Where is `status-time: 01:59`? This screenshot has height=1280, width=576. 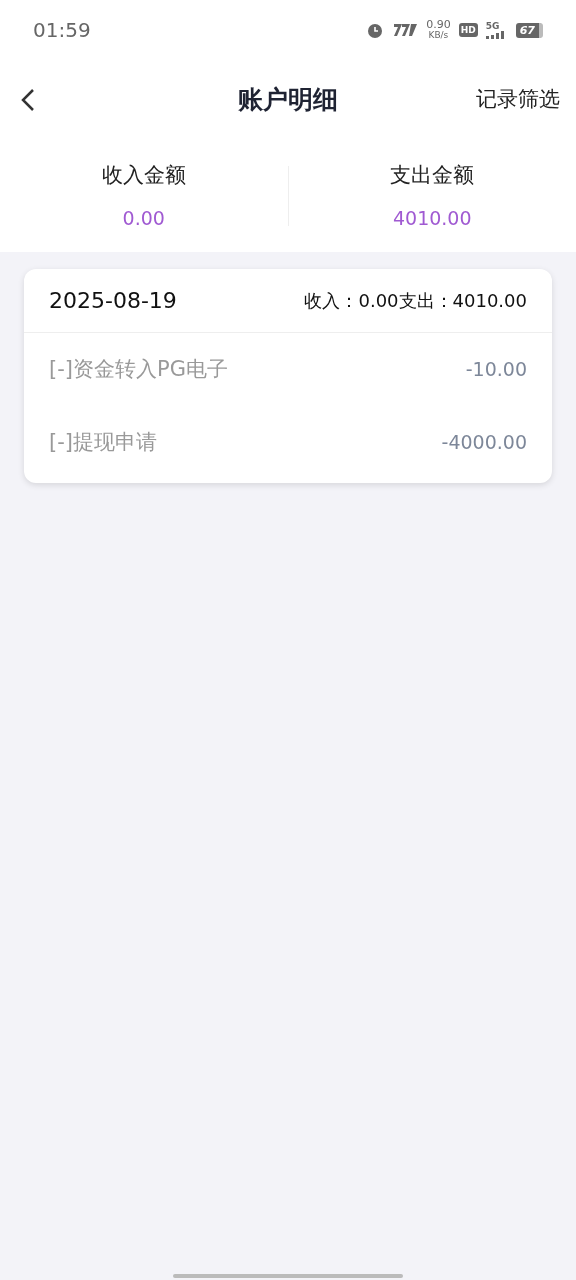
status-time: 01:59 is located at coordinates (62, 30).